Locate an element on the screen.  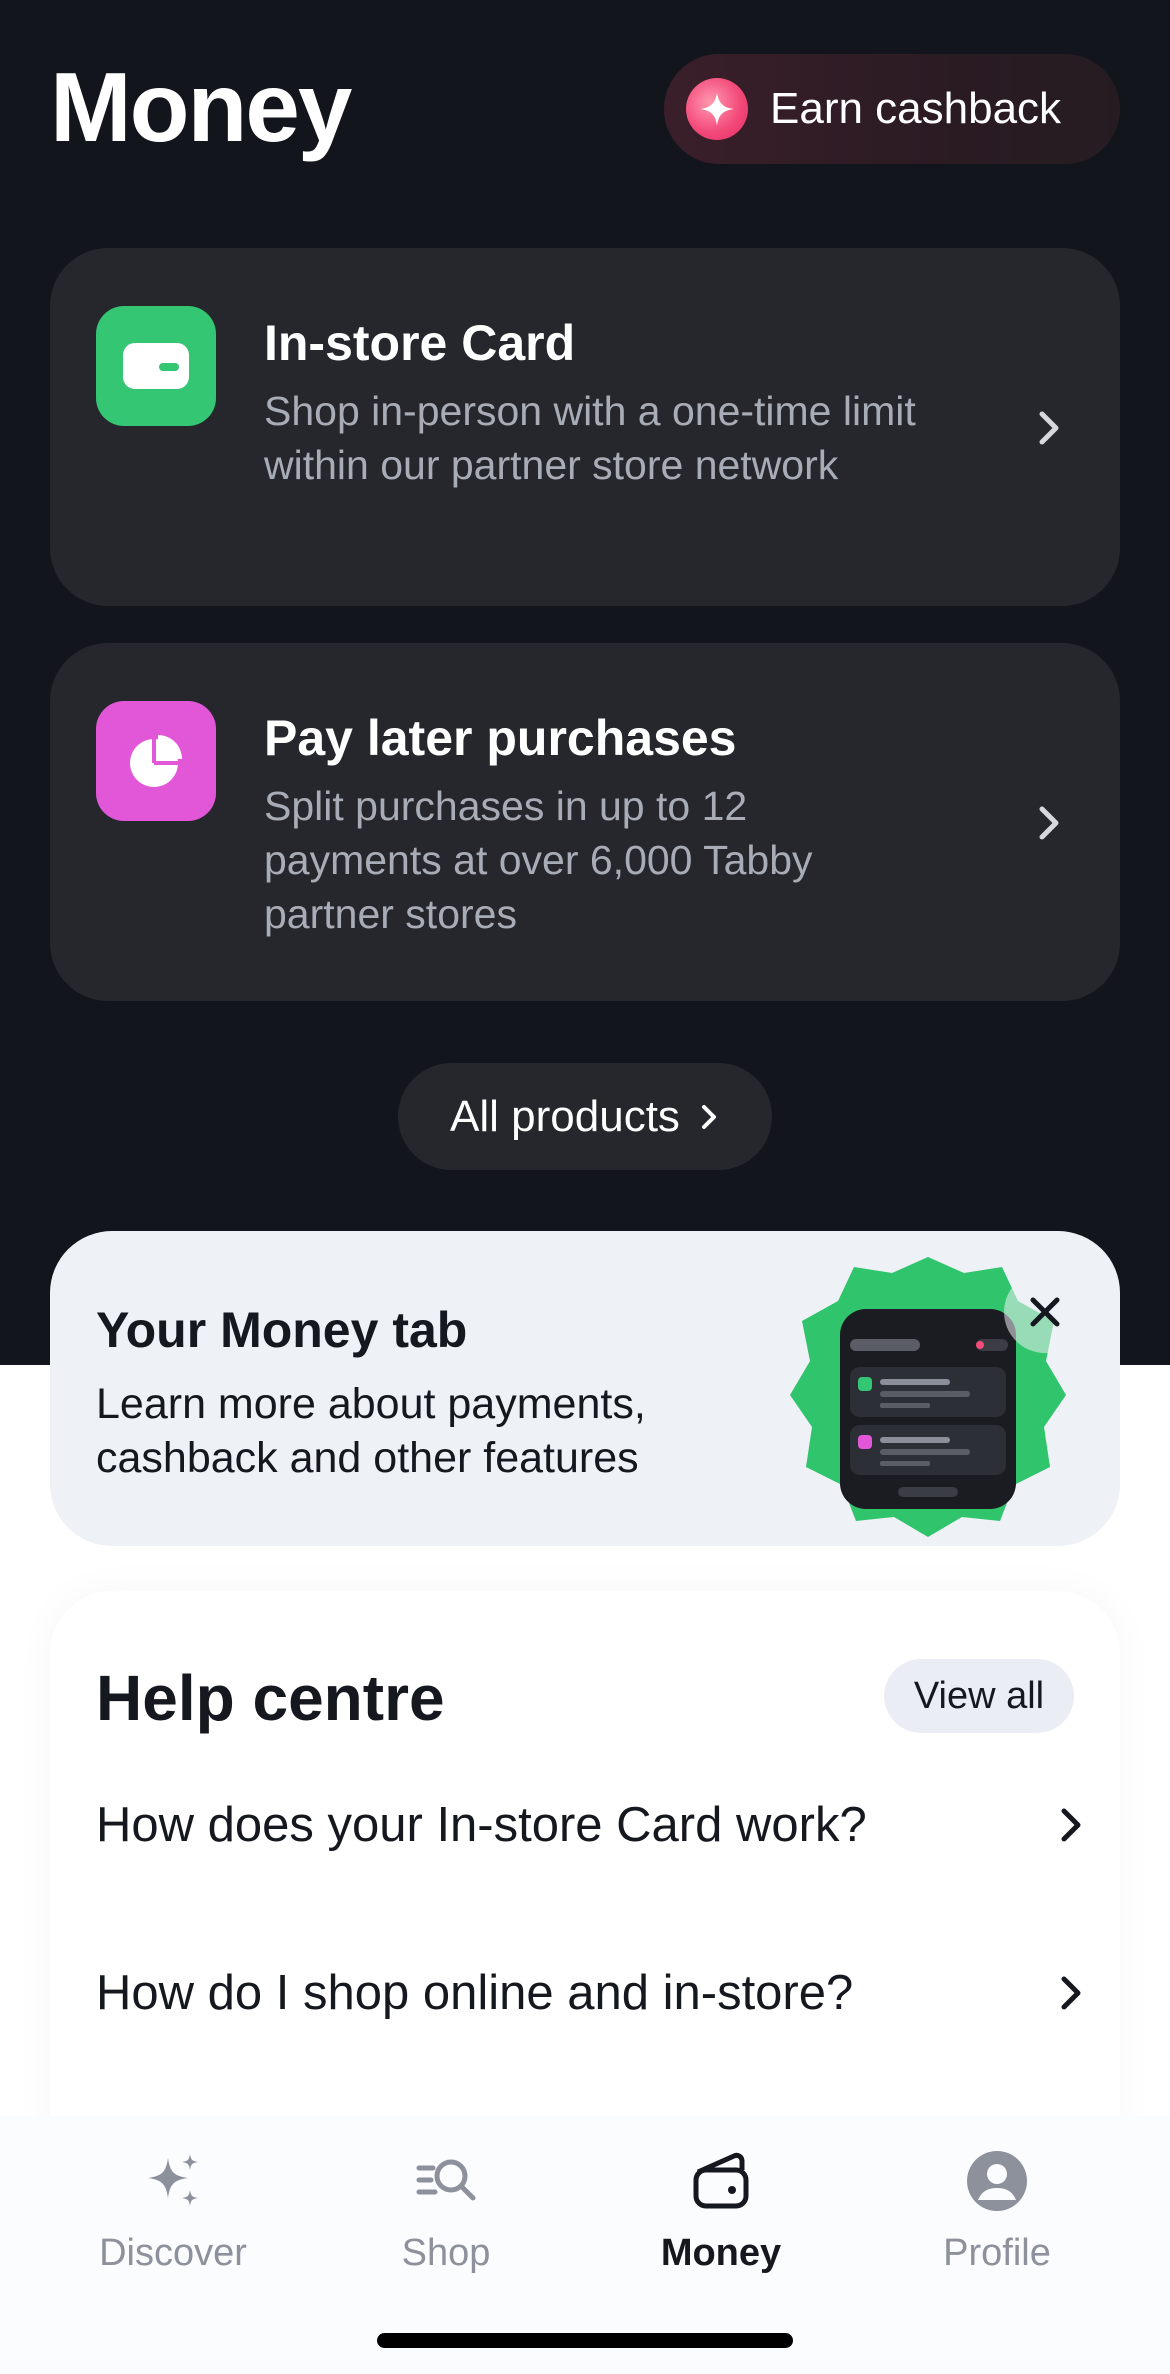
wallet-icon is located at coordinates (721, 2180).